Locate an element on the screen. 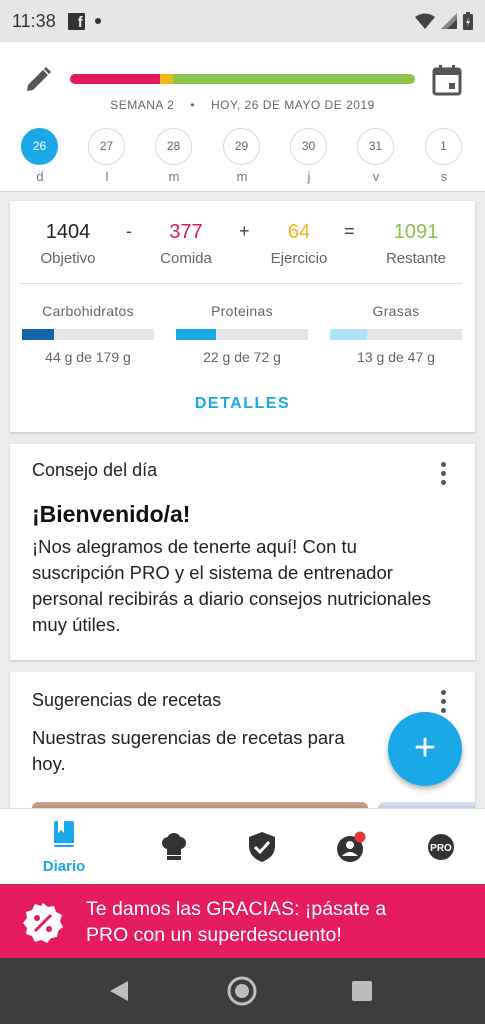 The height and width of the screenshot is (1024, 485). exercise-column: 64 Ejercicio is located at coordinates (299, 244).